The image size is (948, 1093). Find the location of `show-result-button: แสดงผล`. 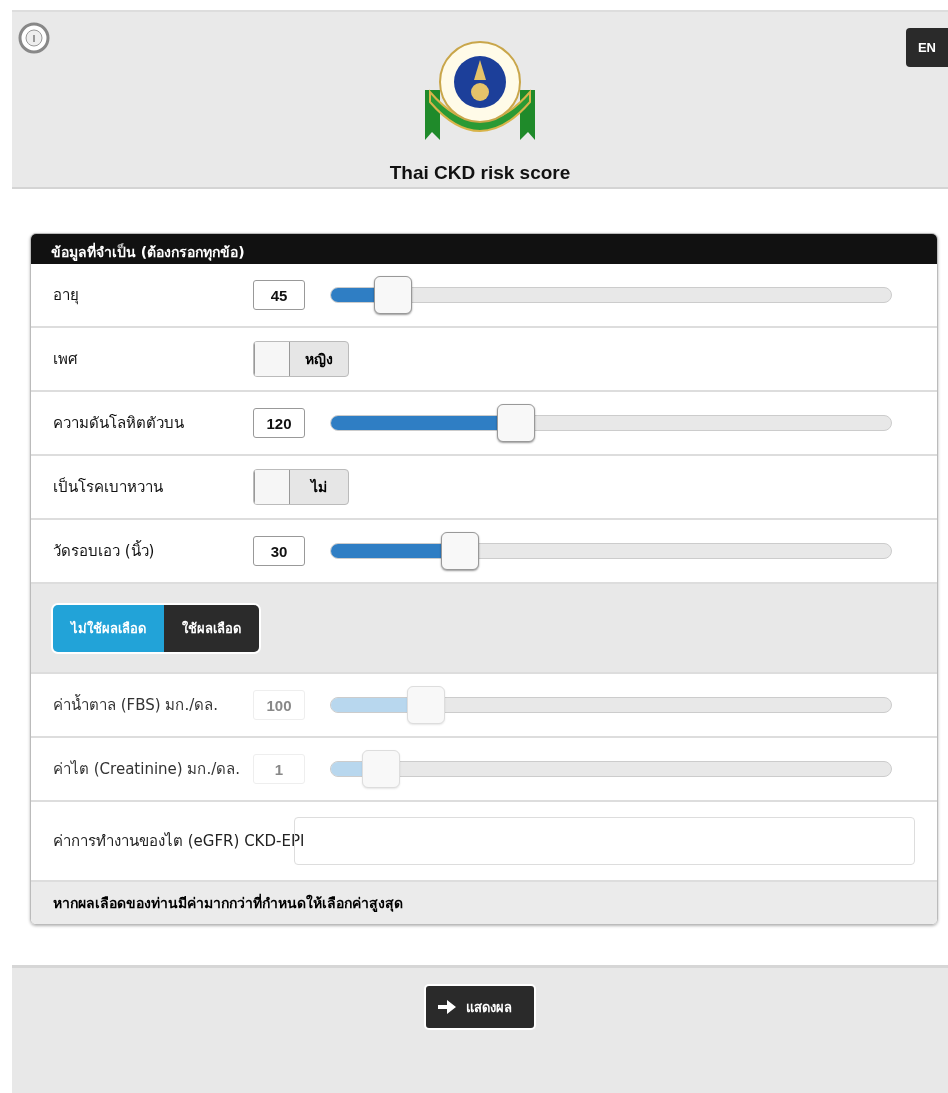

show-result-button: แสดงผล is located at coordinates (480, 1007).